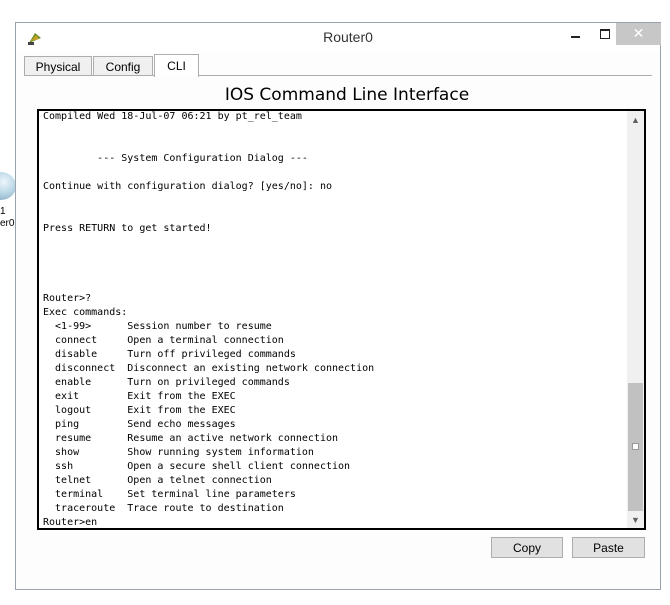  I want to click on tab-config: Config, so click(123, 66).